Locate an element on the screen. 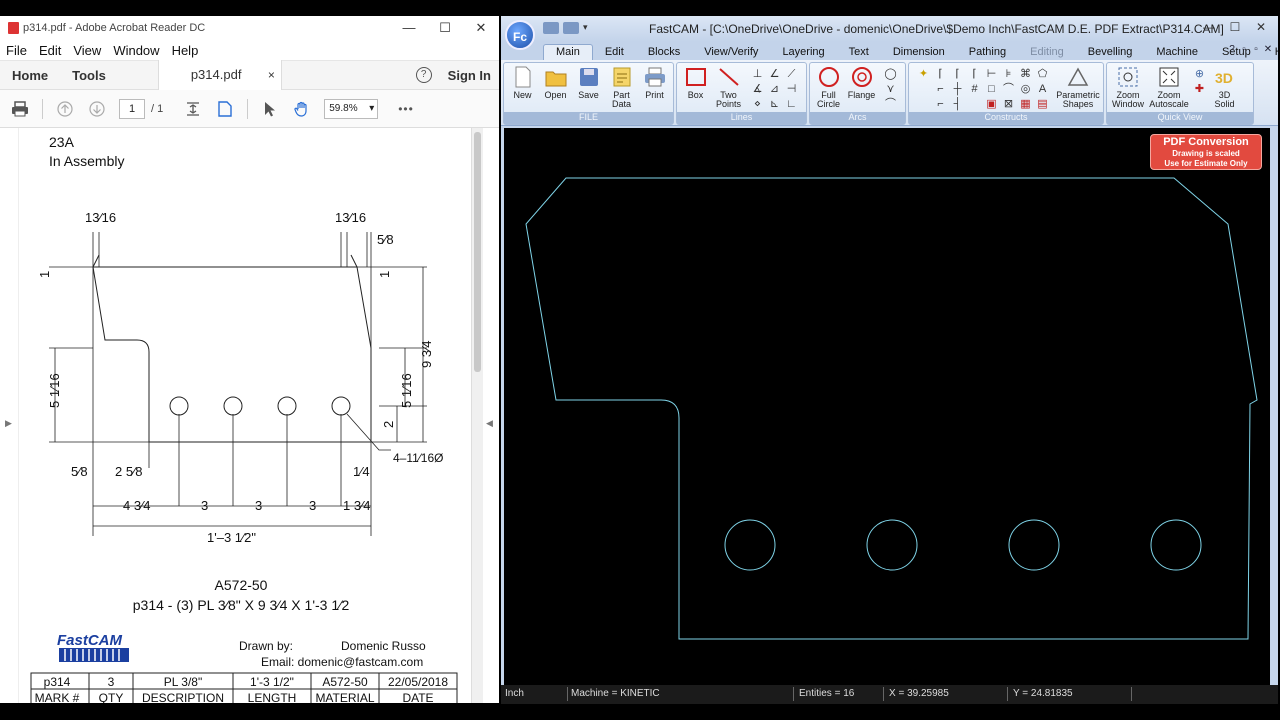 This screenshot has height=720, width=1280. line-tool-icon: ⟋ is located at coordinates (791, 74).